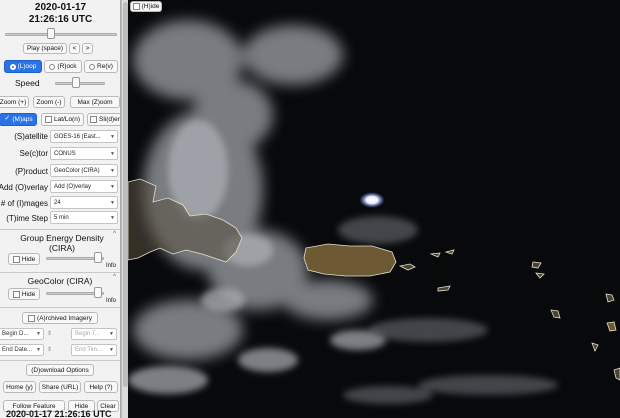 This screenshot has height=418, width=620. What do you see at coordinates (60, 7) in the screenshot?
I see `current-date: 2020-01-17` at bounding box center [60, 7].